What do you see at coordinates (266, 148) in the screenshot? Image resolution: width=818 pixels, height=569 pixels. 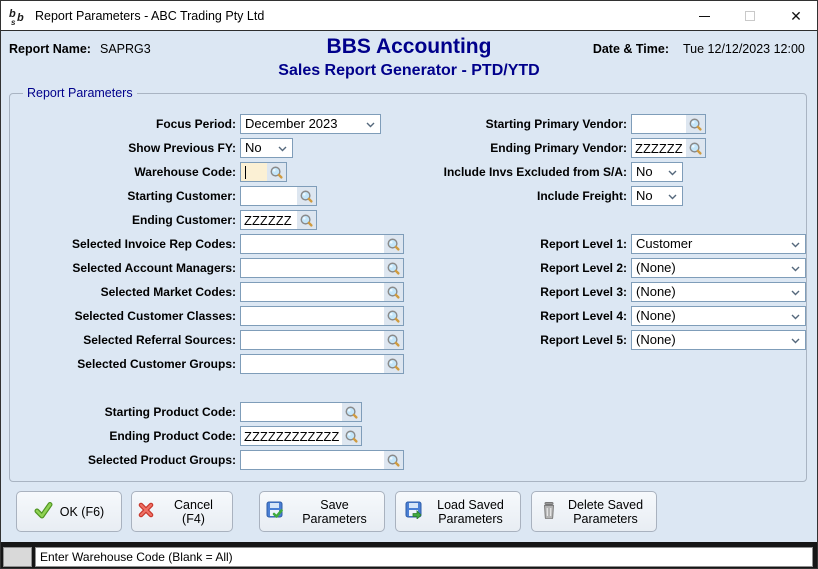 I see `show-previous-fy-select: No` at bounding box center [266, 148].